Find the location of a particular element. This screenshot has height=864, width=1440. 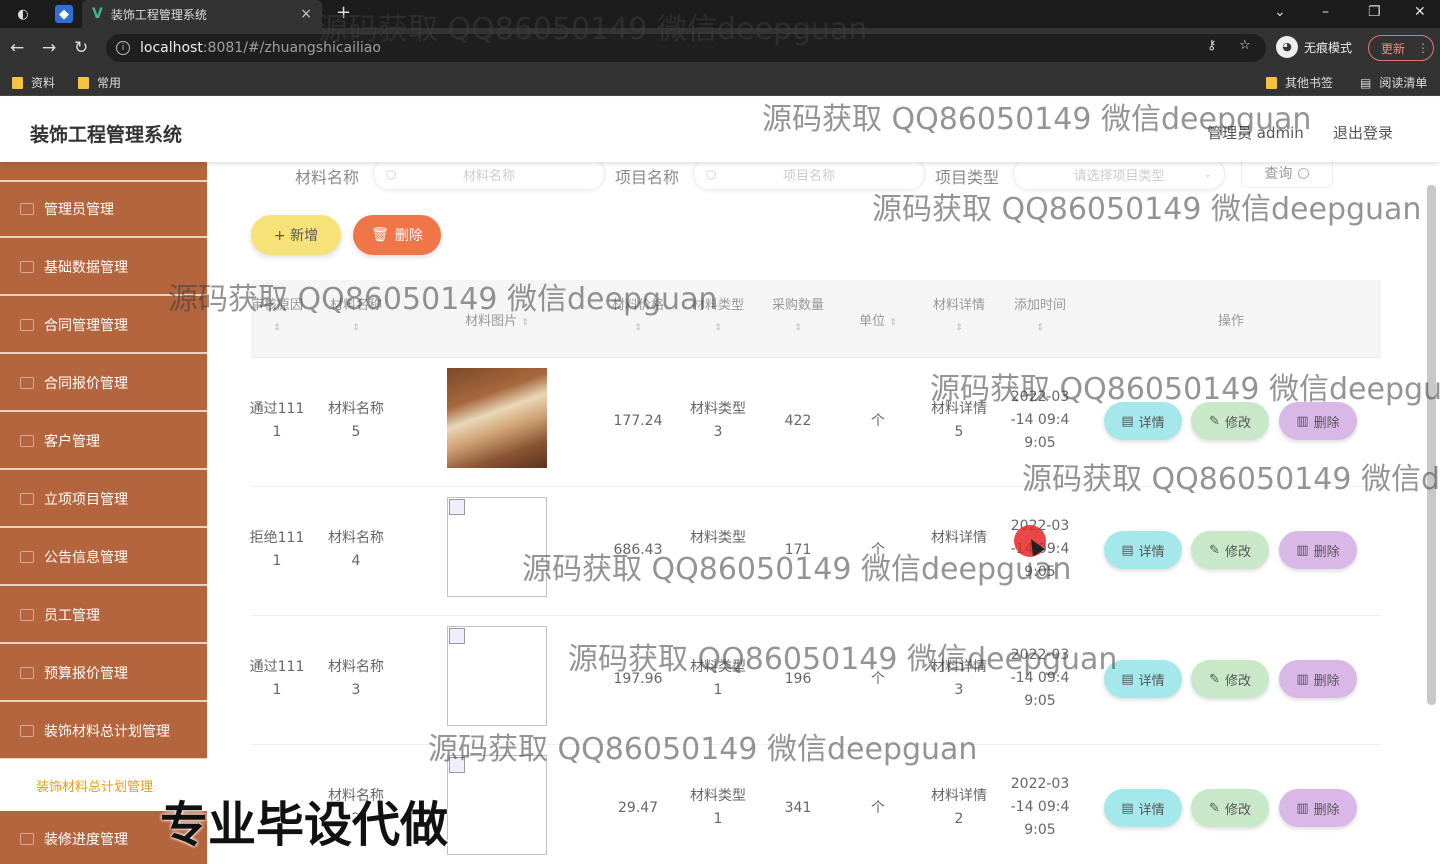

more-icon: ⋮ is located at coordinates (1423, 48).